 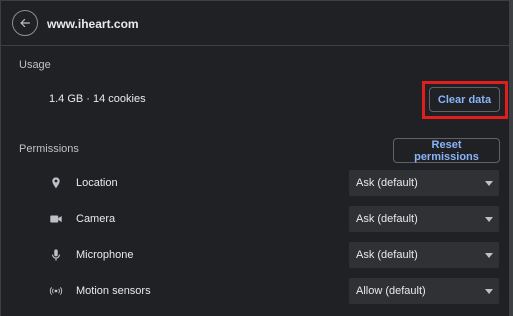 What do you see at coordinates (391, 291) in the screenshot?
I see `select-value: Allow (default)` at bounding box center [391, 291].